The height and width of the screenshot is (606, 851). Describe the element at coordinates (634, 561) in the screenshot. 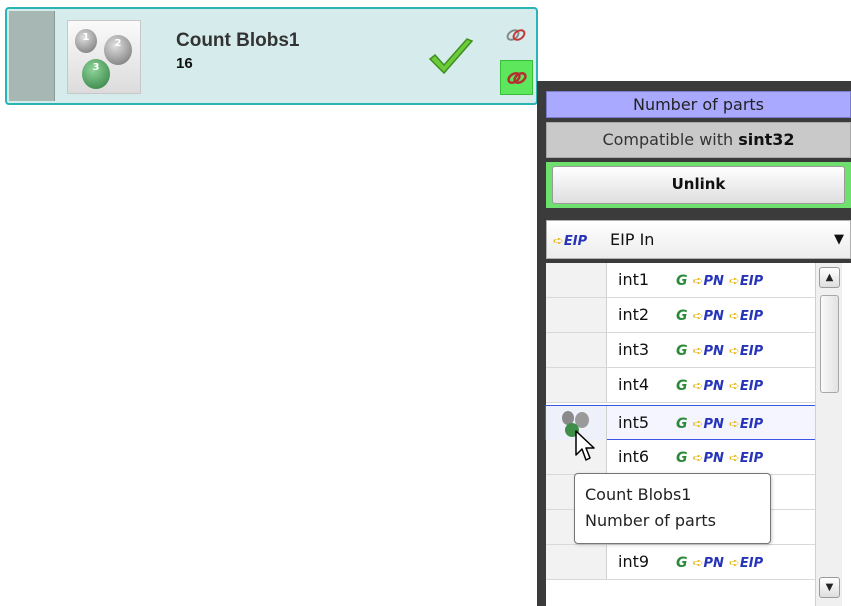

I see `row-name: int9` at that location.